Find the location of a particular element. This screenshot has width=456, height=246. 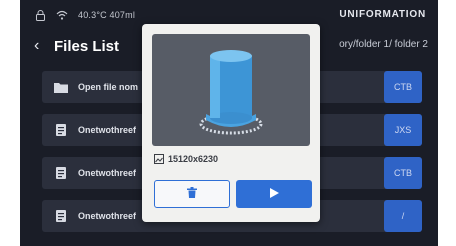

breadcrumb: ory/folder 1/ folder 2 is located at coordinates (383, 44).